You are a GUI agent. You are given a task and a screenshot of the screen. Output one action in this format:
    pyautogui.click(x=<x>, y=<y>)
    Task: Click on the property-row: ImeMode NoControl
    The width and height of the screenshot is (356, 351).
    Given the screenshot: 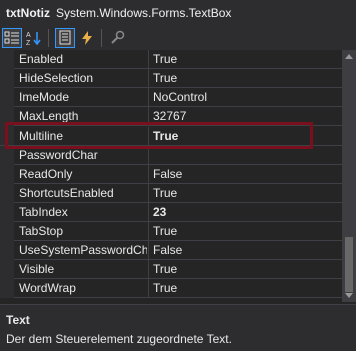 What is the action you would take?
    pyautogui.click(x=171, y=97)
    